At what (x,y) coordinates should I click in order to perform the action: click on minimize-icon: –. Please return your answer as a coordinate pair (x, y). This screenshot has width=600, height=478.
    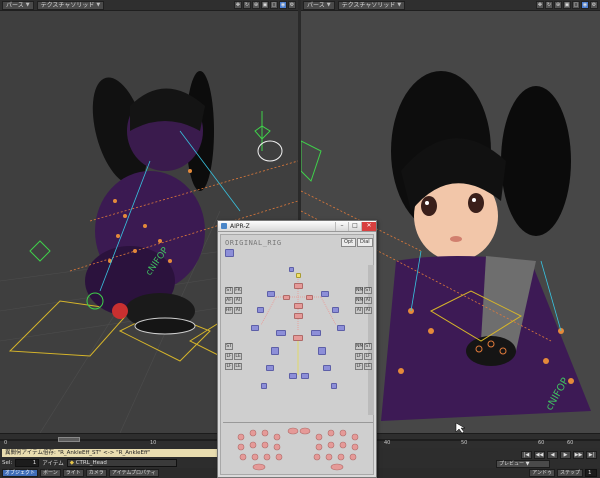
    Looking at the image, I should click on (341, 226).